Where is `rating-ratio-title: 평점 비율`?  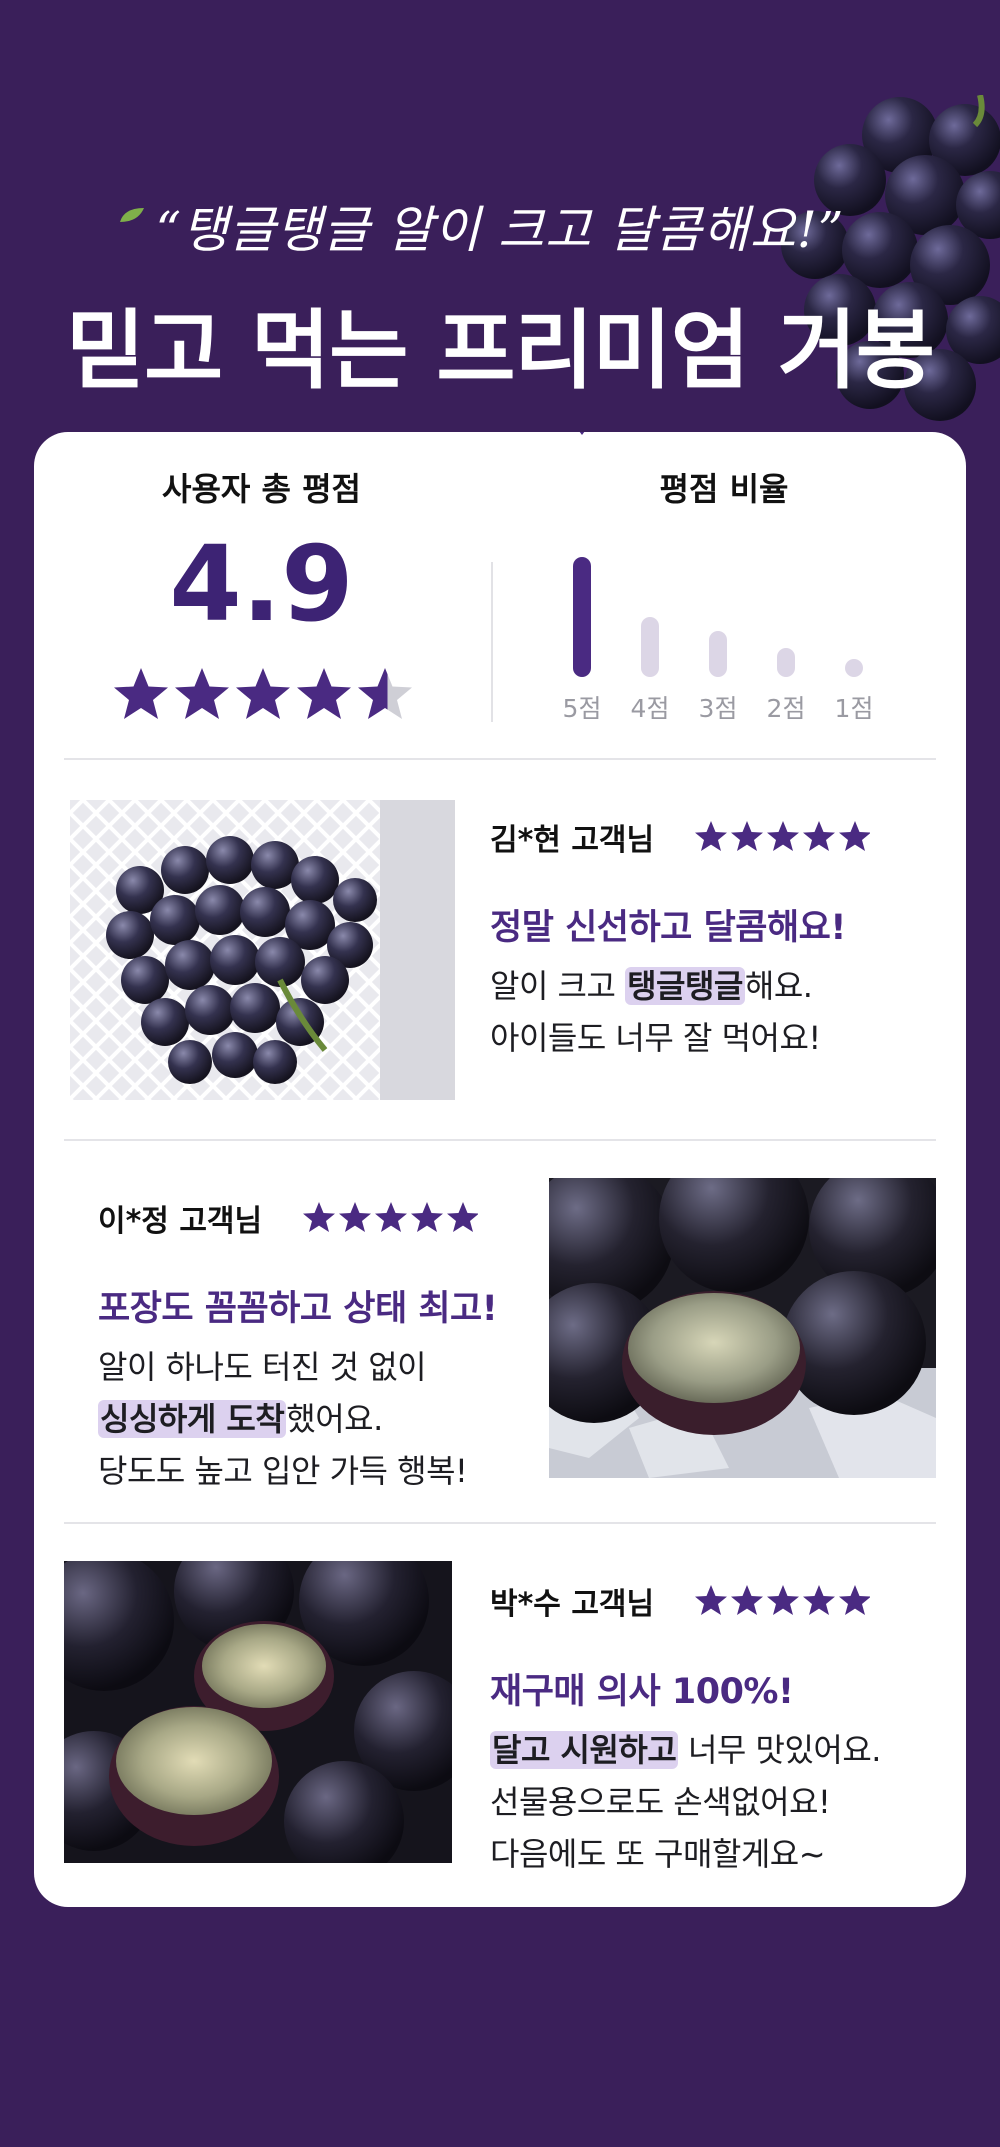 rating-ratio-title: 평점 비율 is located at coordinates (724, 489).